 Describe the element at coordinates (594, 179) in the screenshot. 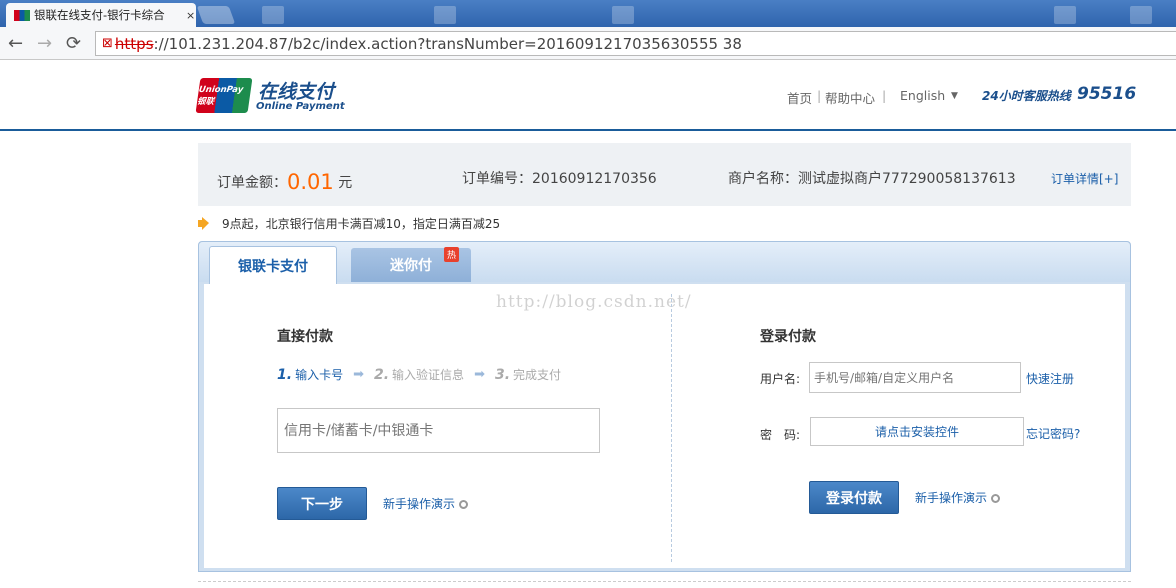

I see `order-number-value: 20160912170356` at that location.